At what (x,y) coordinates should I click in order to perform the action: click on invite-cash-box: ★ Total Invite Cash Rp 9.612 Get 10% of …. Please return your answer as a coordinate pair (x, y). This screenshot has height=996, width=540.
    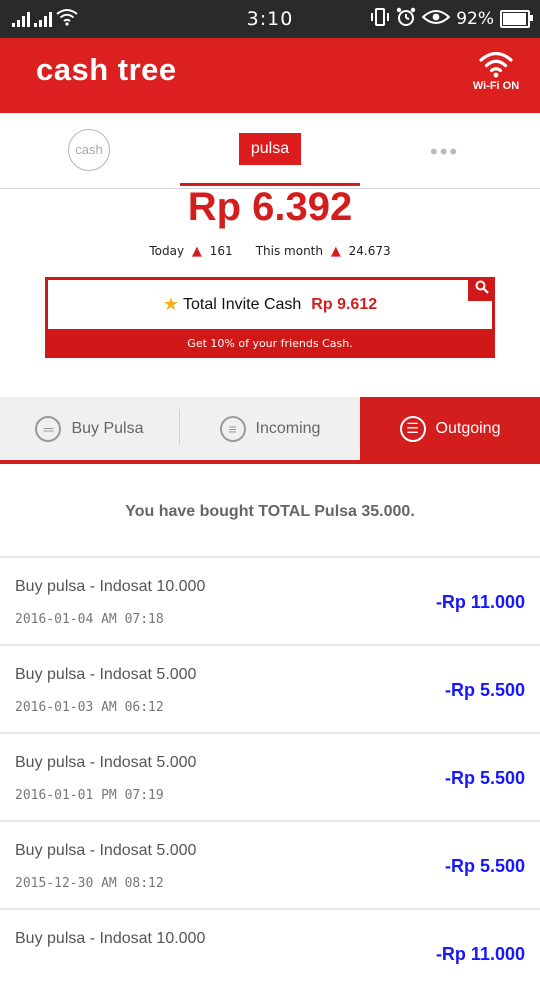
    Looking at the image, I should click on (270, 317).